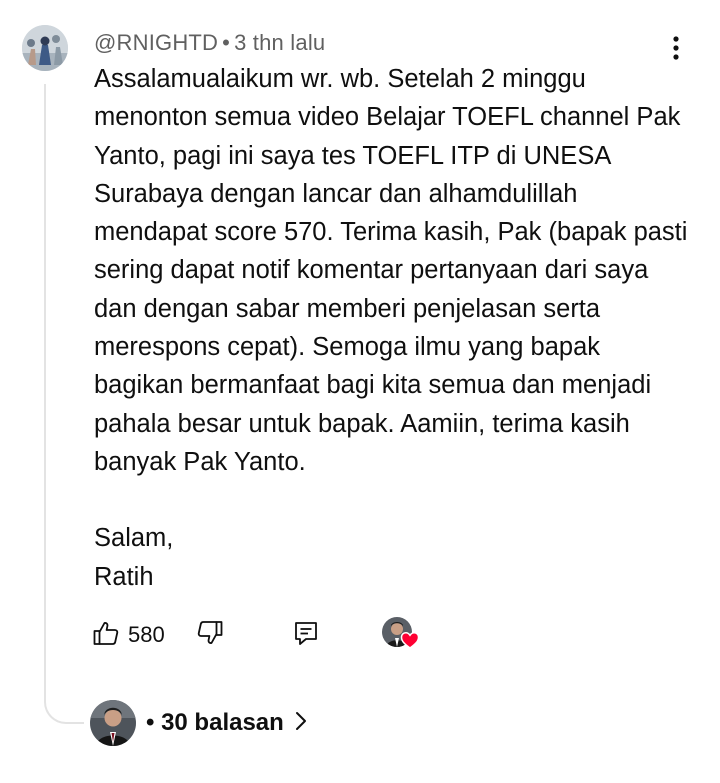 This screenshot has width=720, height=783. I want to click on like-button: 580, so click(128, 635).